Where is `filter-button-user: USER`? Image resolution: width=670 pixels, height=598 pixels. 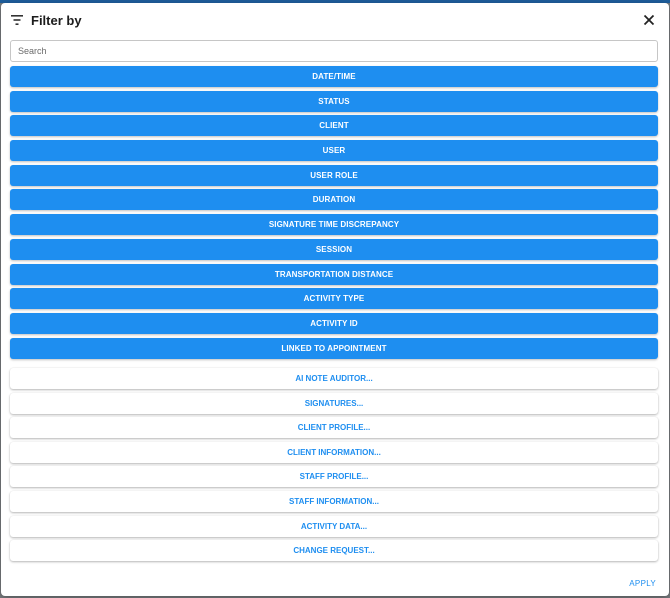 filter-button-user: USER is located at coordinates (334, 151).